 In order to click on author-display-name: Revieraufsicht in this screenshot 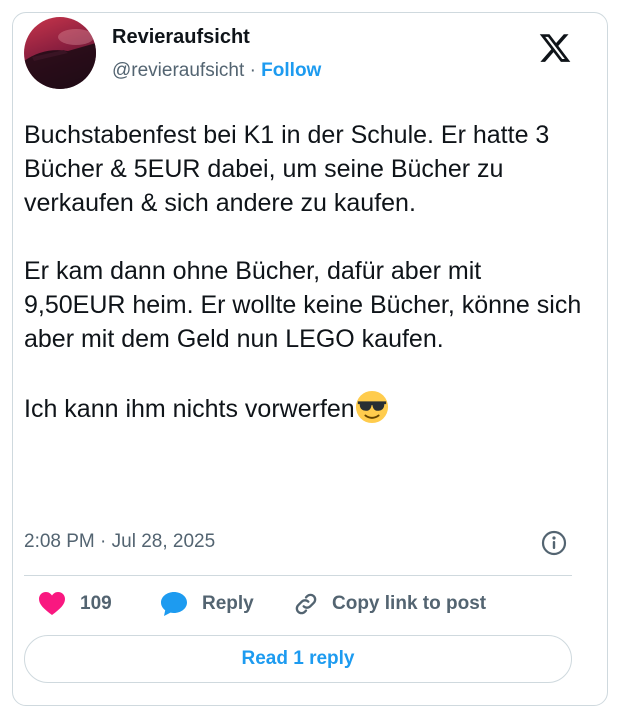, I will do `click(216, 37)`.